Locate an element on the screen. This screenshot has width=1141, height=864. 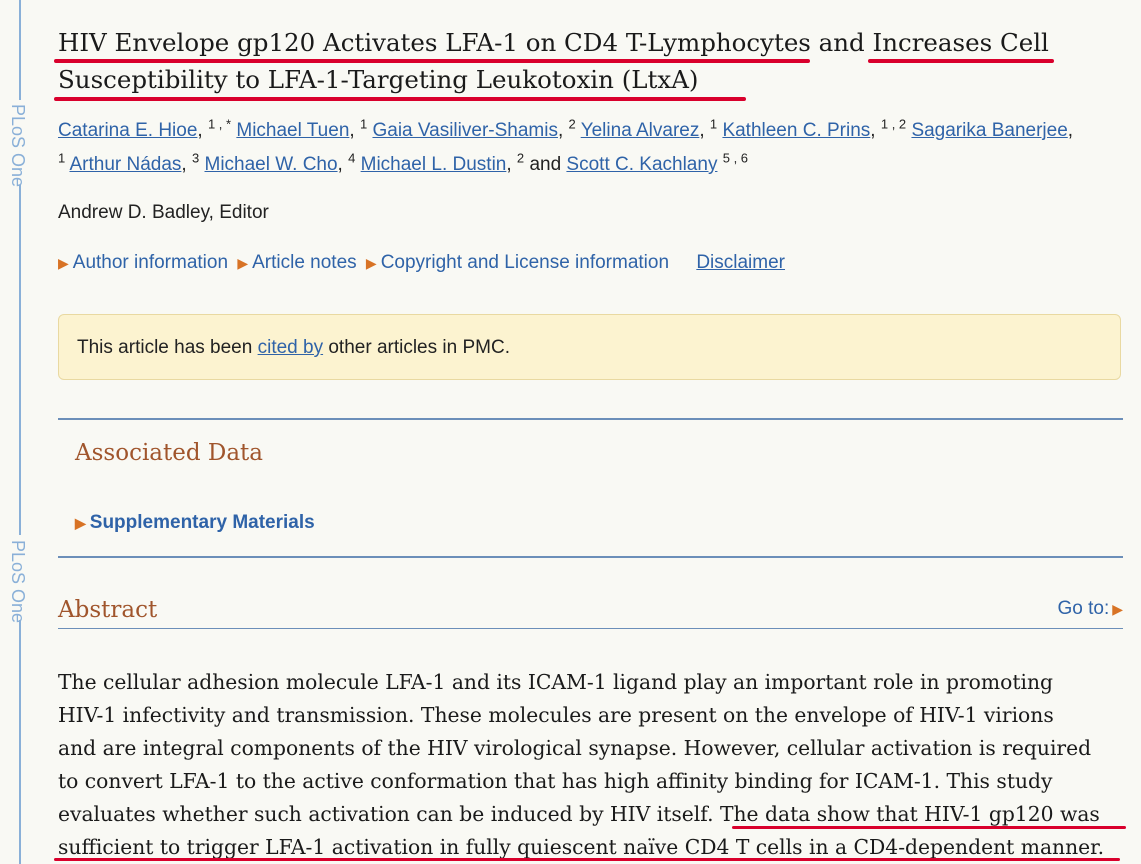
affiliation-sup: 3 is located at coordinates (195, 158).